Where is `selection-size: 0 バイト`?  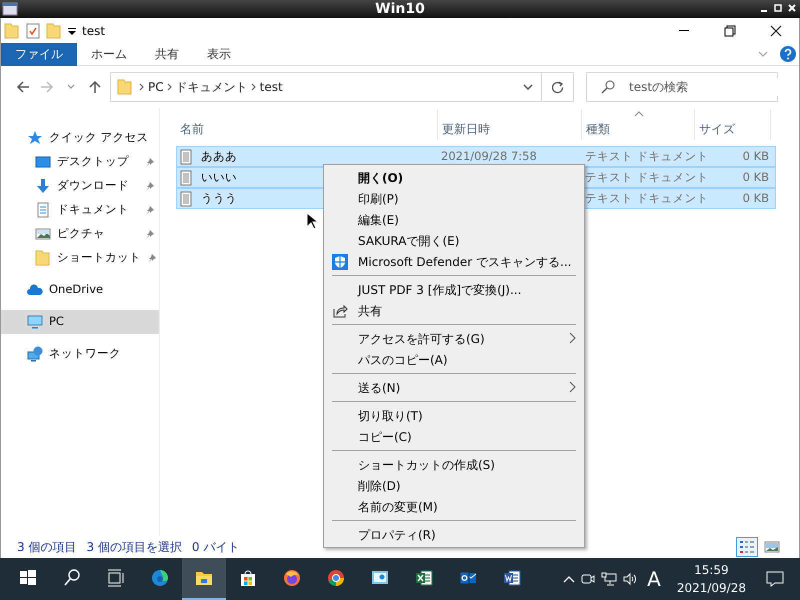
selection-size: 0 バイト is located at coordinates (216, 547).